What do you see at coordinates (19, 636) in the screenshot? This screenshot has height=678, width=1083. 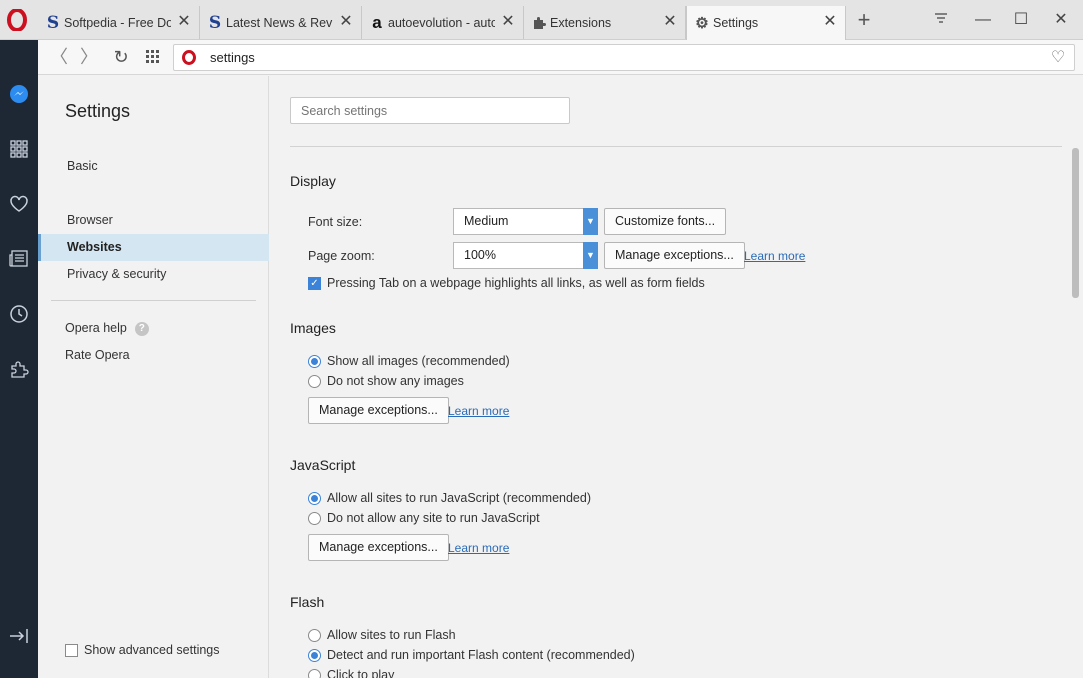 I see `collapse-sidebar-icon` at bounding box center [19, 636].